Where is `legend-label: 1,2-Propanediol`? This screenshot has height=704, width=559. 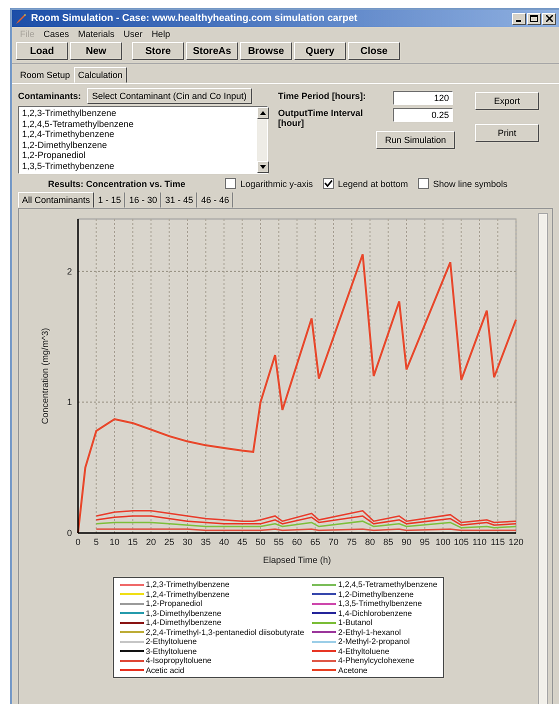 legend-label: 1,2-Propanediol is located at coordinates (174, 603).